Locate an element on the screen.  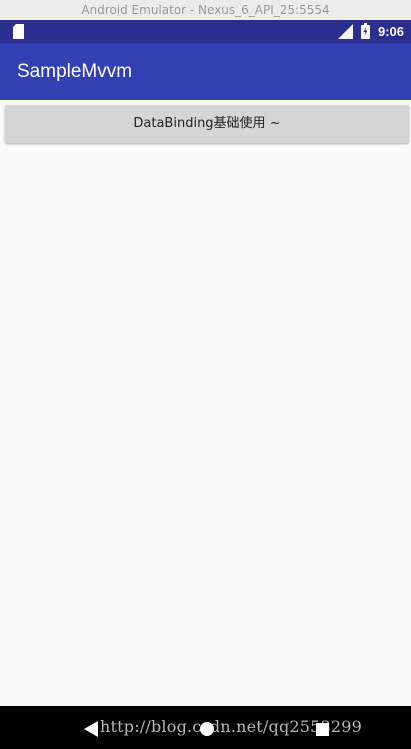
app-title: SampleMvvm is located at coordinates (75, 71).